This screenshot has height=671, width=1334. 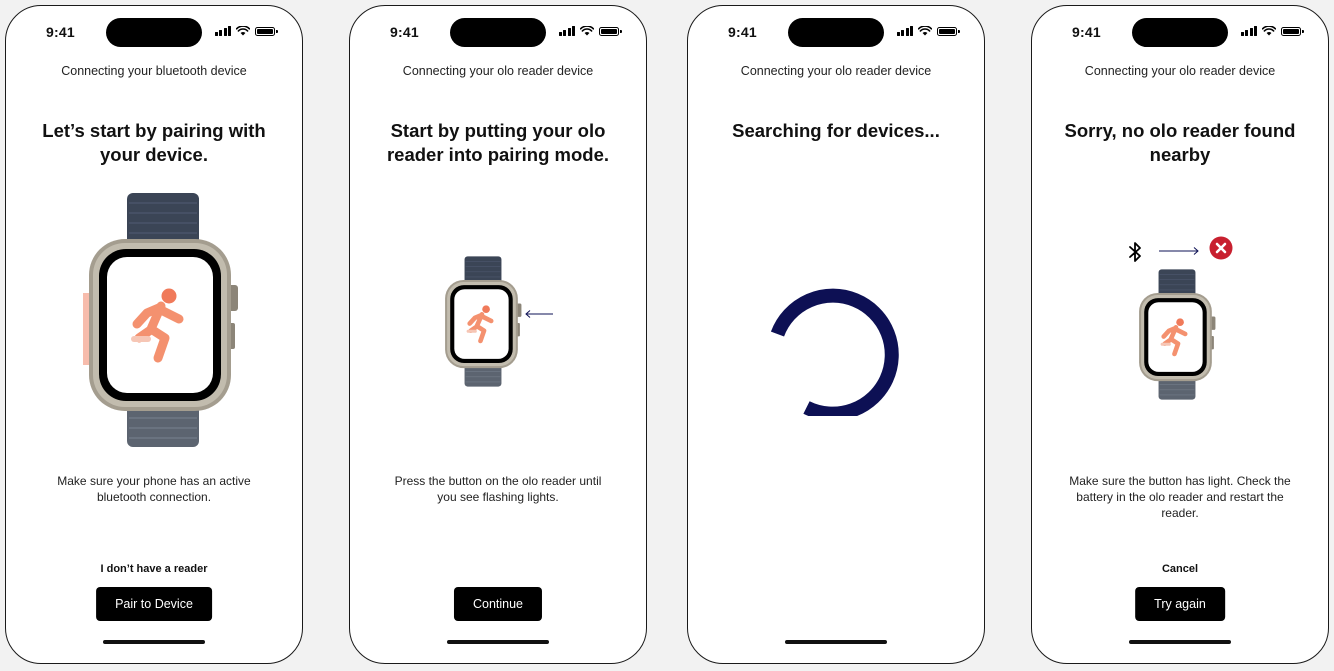 I want to click on subtitle: Connecting your bluetooth device, so click(x=154, y=71).